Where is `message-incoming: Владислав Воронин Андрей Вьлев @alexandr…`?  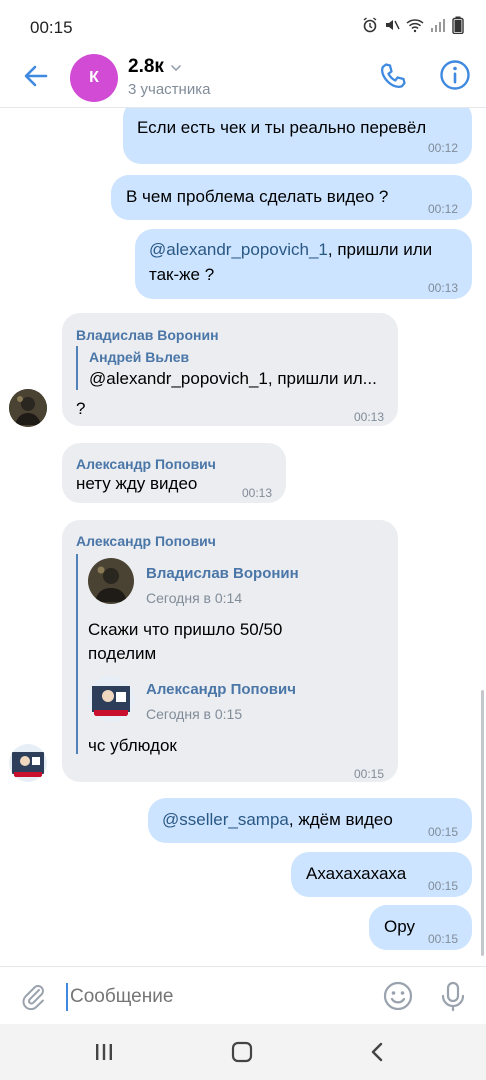 message-incoming: Владислав Воронин Андрей Вьлев @alexandr… is located at coordinates (230, 369).